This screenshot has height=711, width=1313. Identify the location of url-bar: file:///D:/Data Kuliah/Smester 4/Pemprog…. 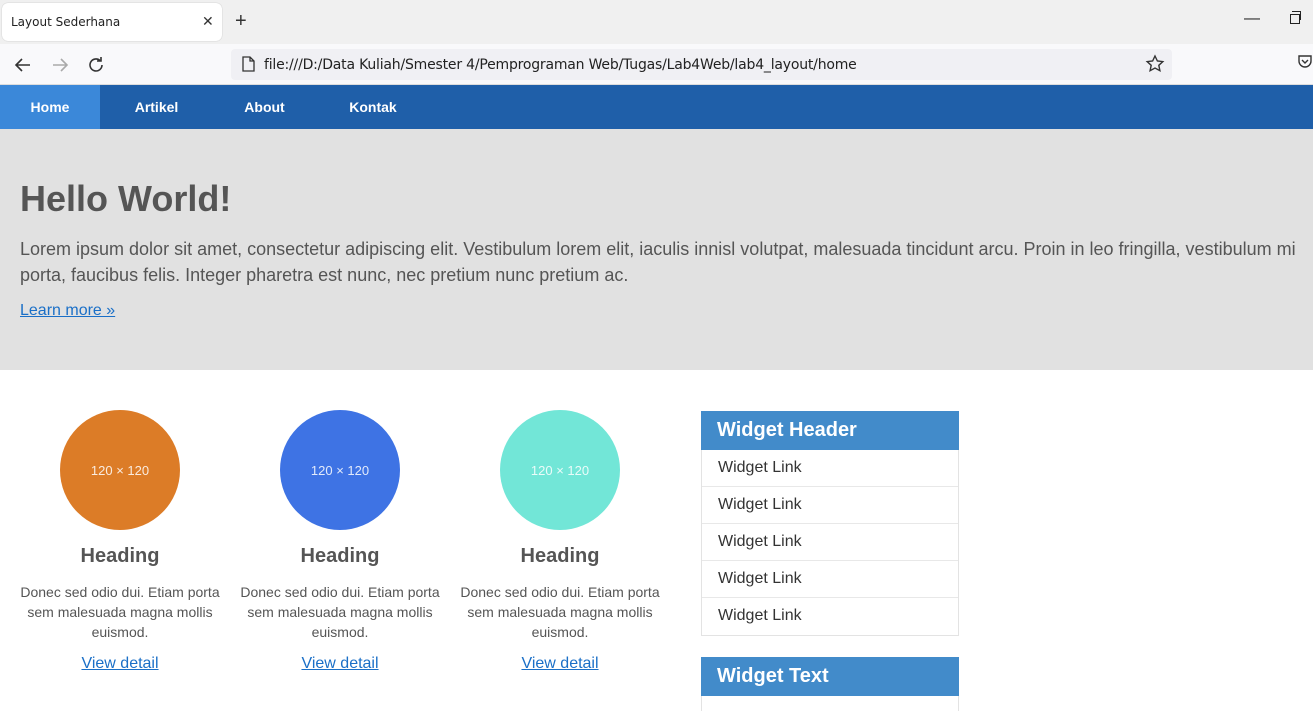
(701, 64).